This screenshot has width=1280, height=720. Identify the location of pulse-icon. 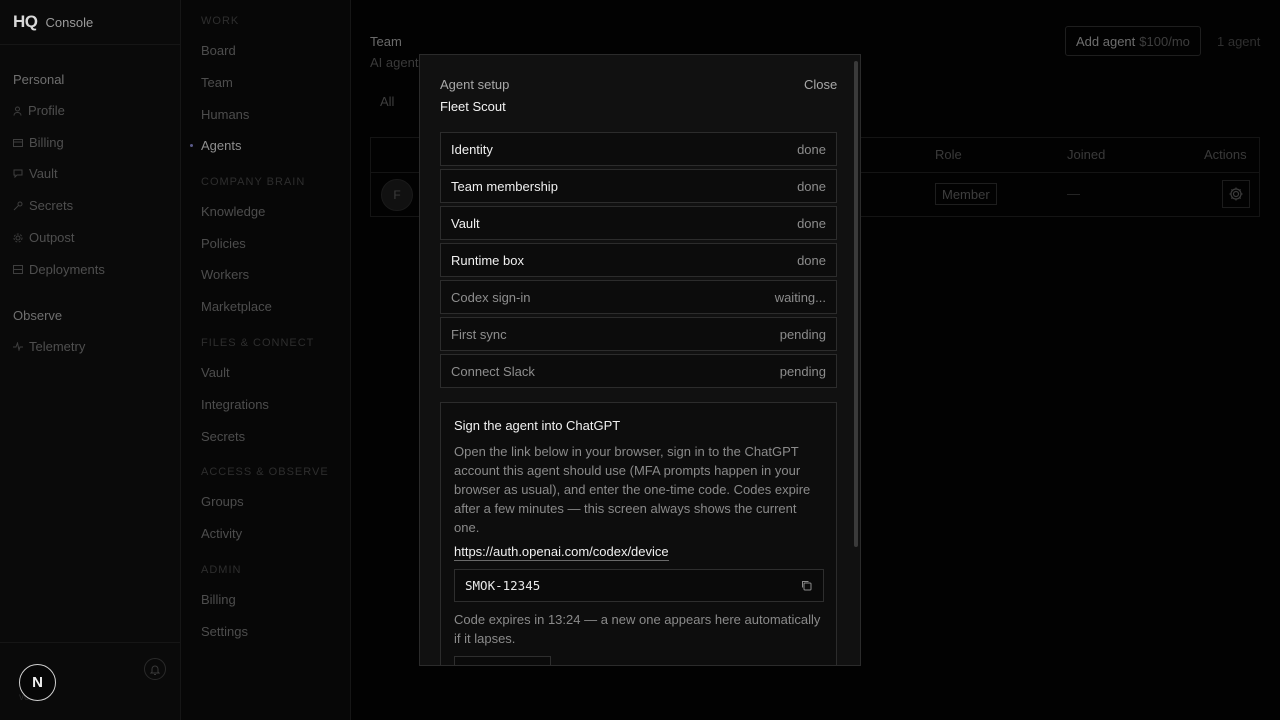
(18, 346).